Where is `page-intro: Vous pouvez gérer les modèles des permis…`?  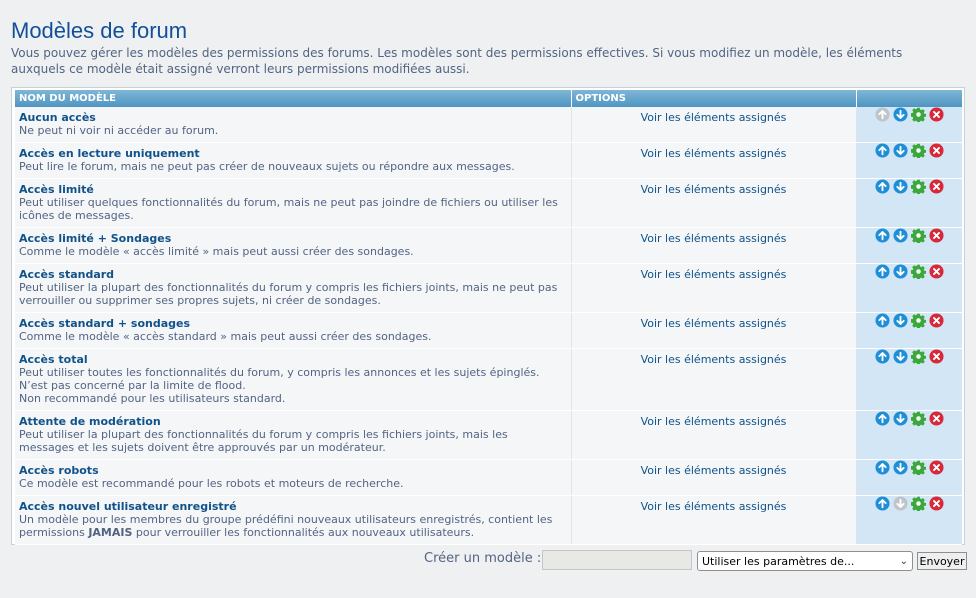
page-intro: Vous pouvez gérer les modèles des permis… is located at coordinates (457, 61).